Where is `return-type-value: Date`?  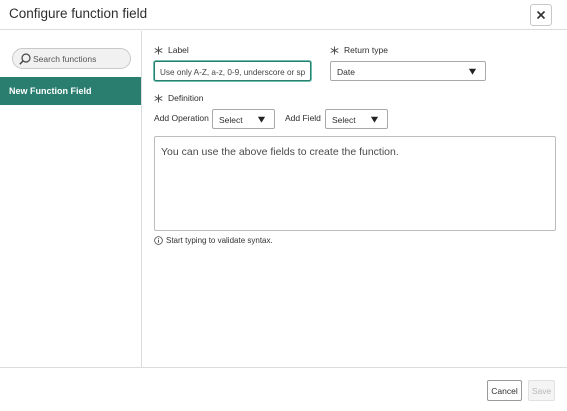
return-type-value: Date is located at coordinates (346, 72).